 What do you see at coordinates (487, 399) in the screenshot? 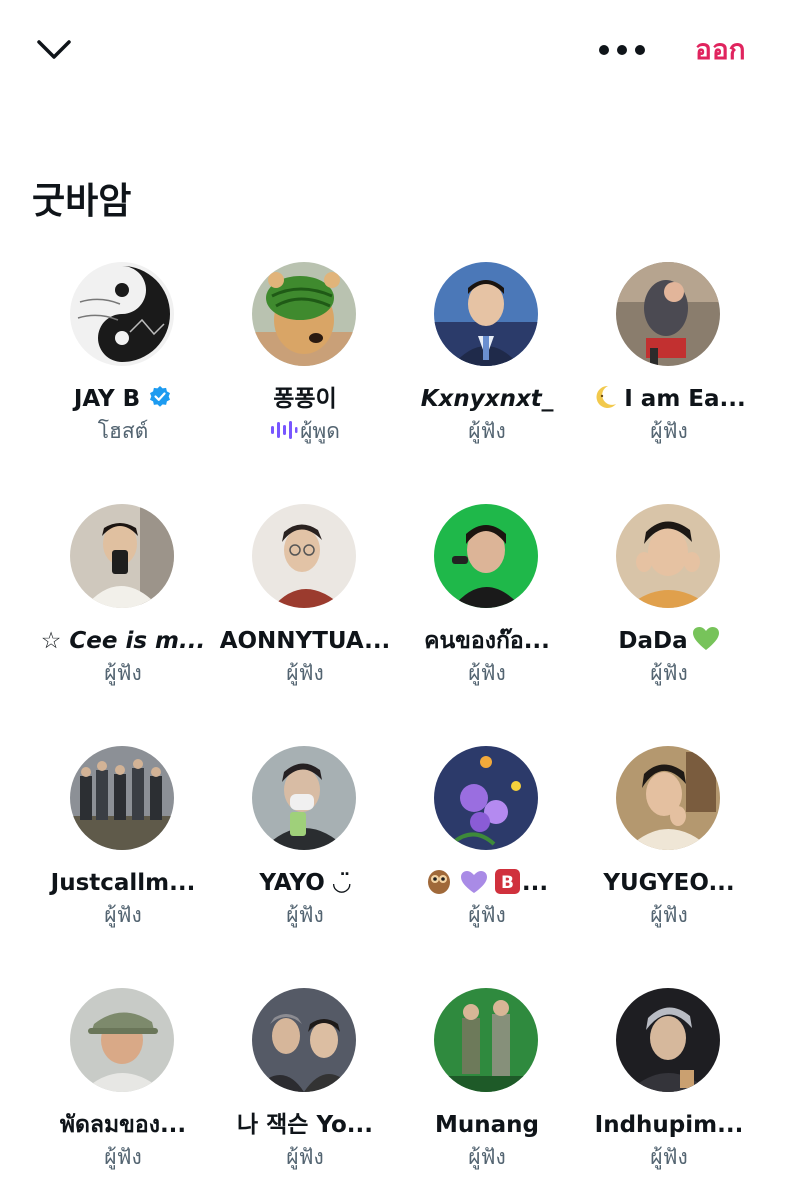
I see `participant-name: Kxnyxnxt_` at bounding box center [487, 399].